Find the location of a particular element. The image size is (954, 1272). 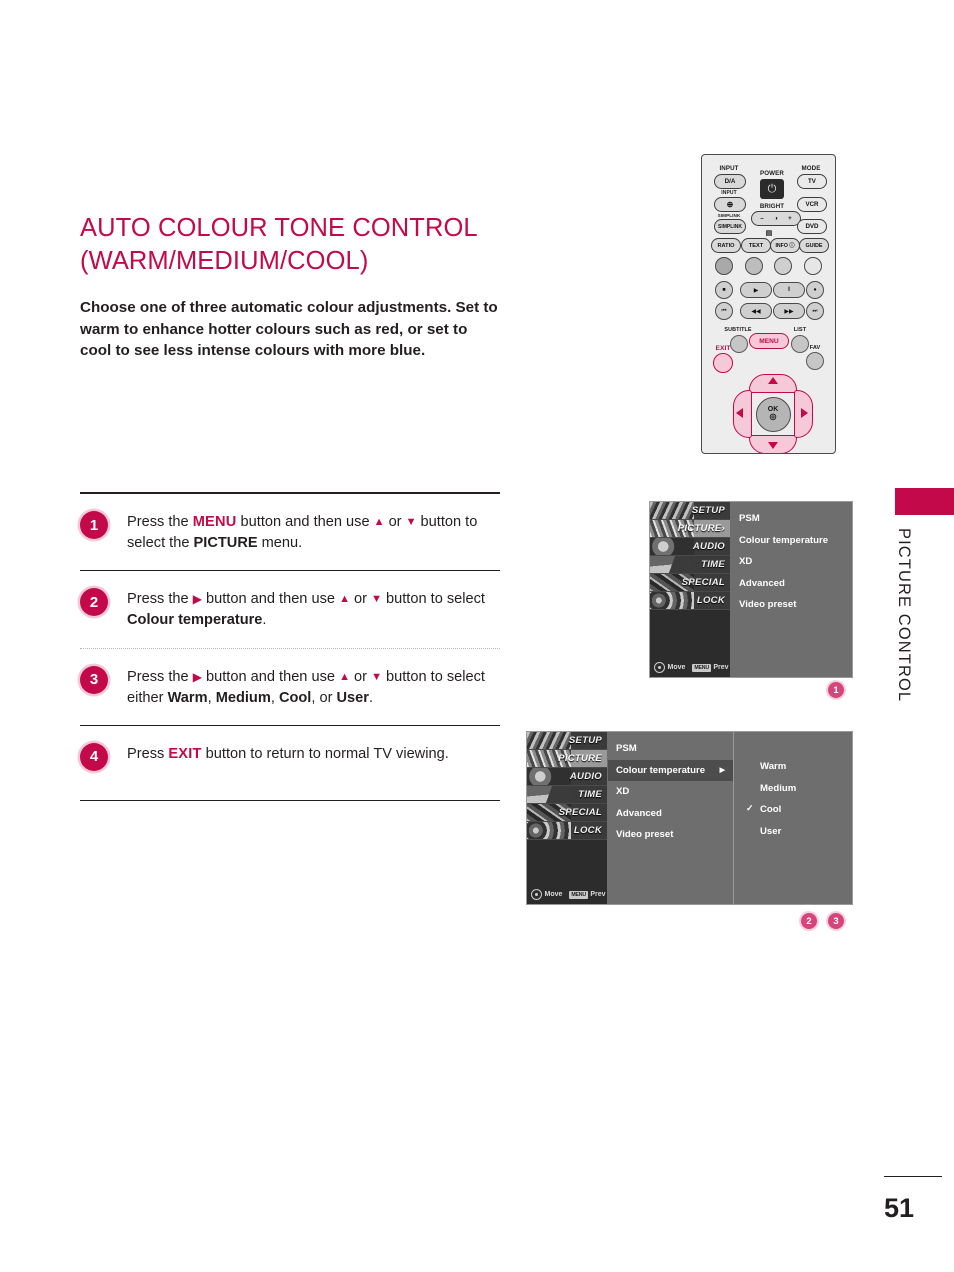

fast-forward-icon: ▶▶ is located at coordinates (789, 311).